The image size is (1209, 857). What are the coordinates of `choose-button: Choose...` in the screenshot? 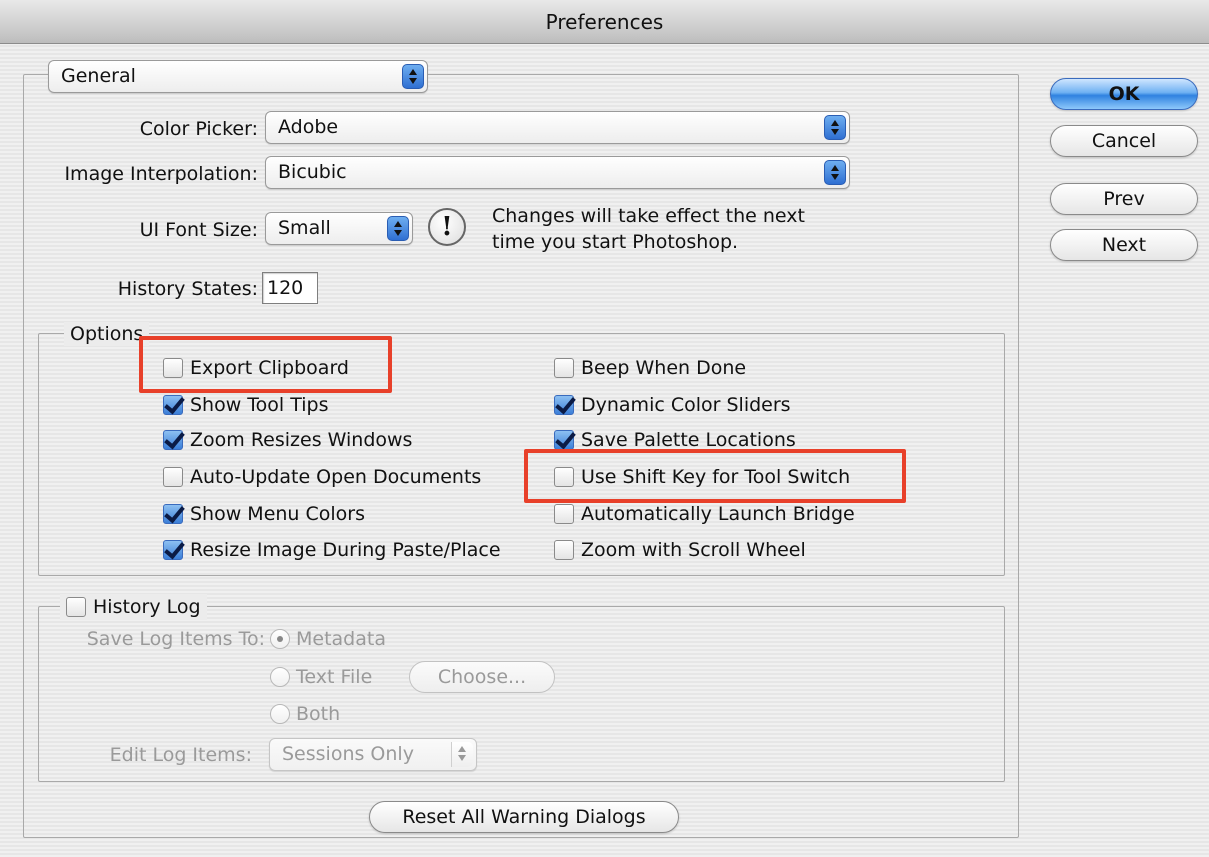 It's located at (482, 677).